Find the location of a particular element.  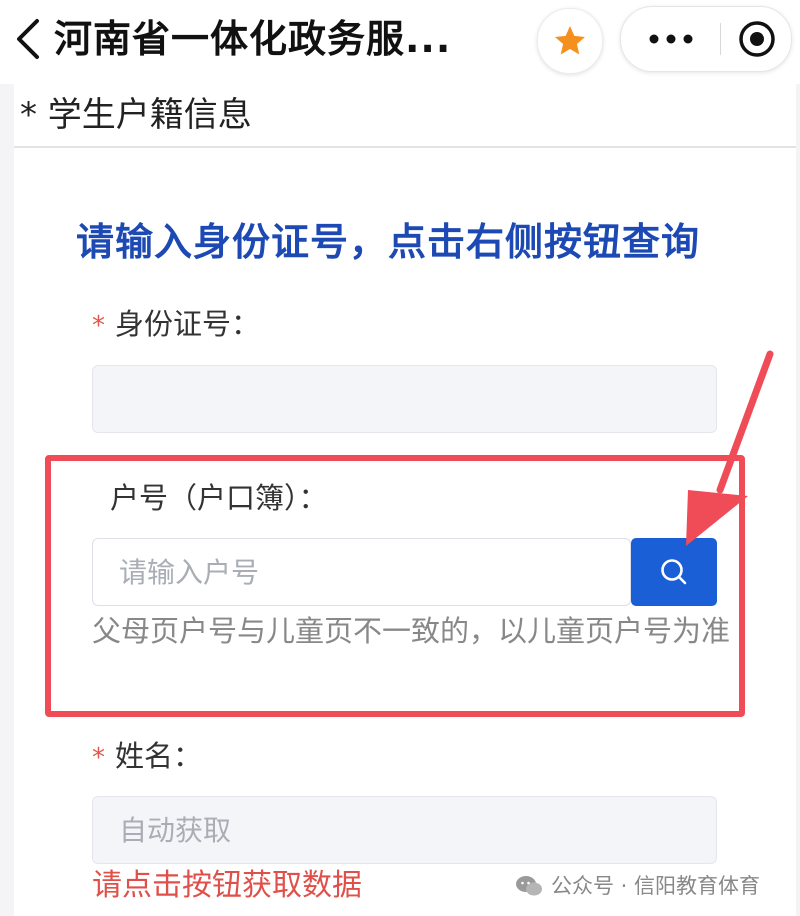

search-icon is located at coordinates (674, 572).